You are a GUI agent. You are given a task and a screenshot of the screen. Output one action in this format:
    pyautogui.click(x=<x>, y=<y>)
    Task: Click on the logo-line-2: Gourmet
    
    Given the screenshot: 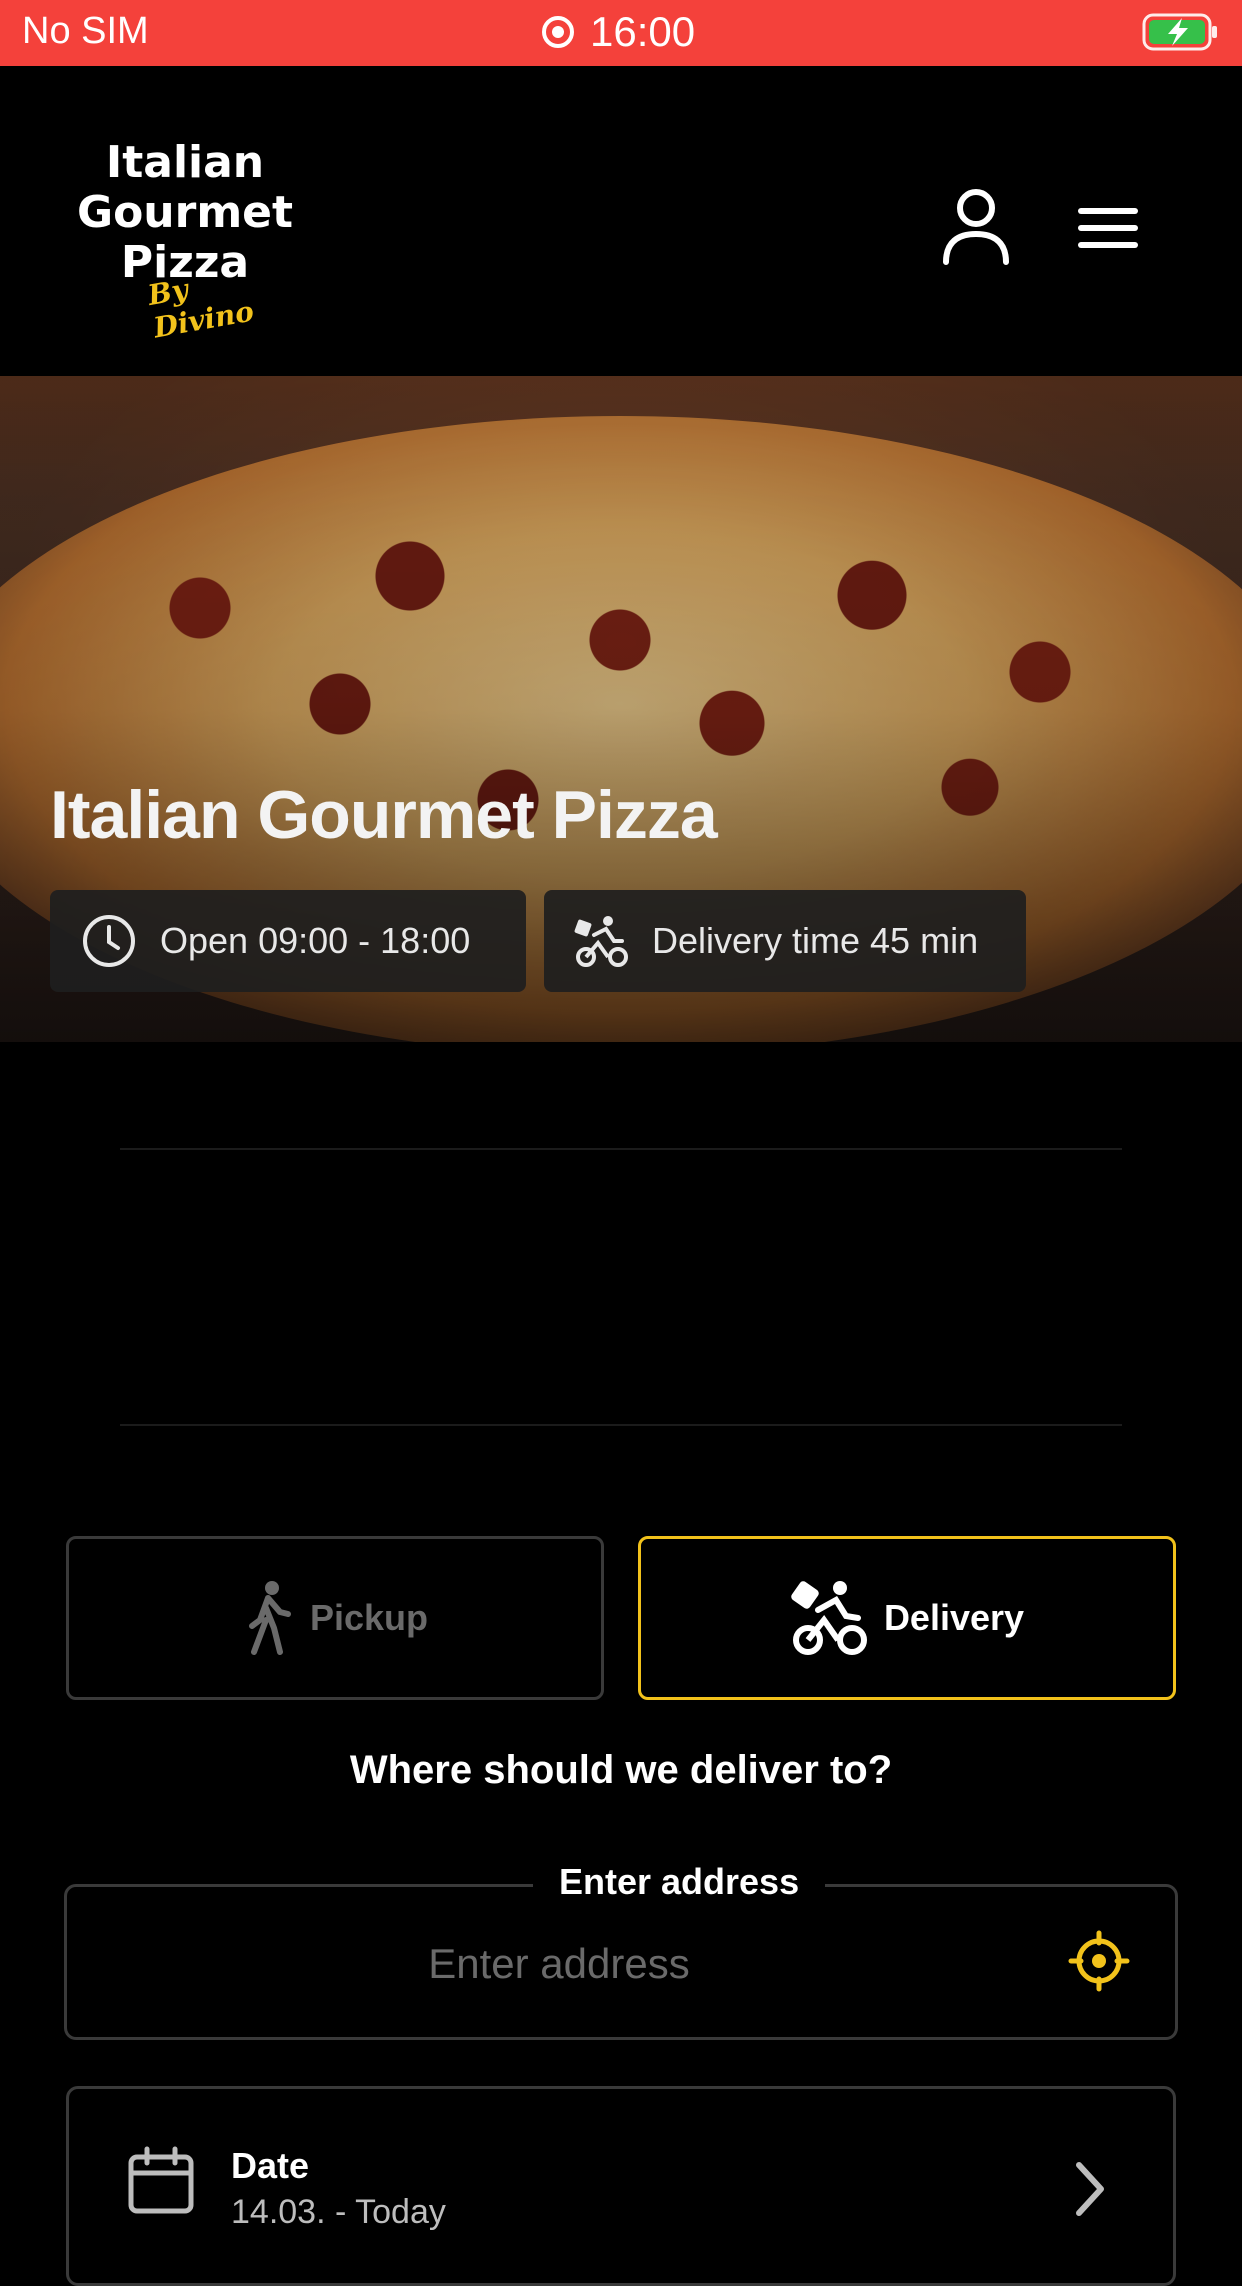 What is the action you would take?
    pyautogui.click(x=185, y=212)
    